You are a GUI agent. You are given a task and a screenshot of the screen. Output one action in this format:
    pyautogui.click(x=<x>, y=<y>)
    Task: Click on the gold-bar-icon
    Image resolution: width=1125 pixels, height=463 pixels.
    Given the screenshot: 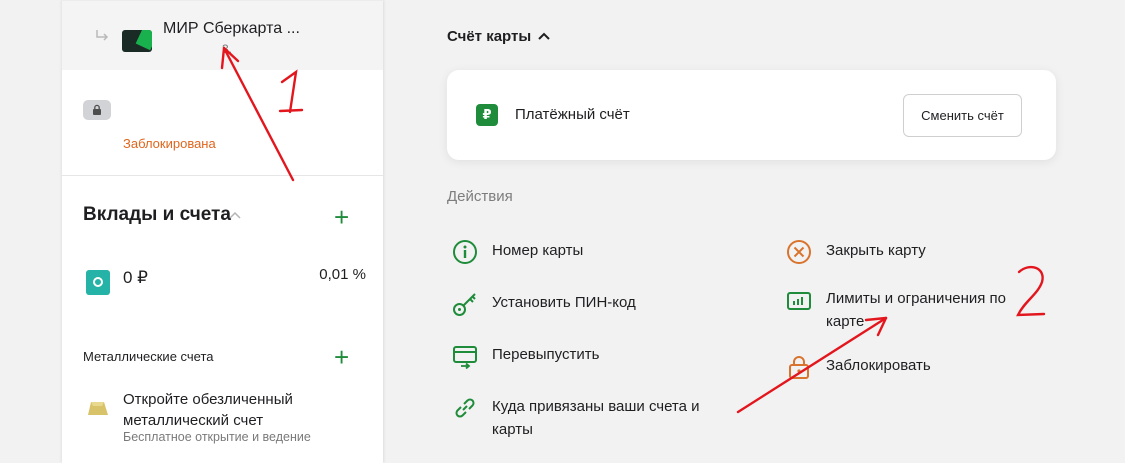 What is the action you would take?
    pyautogui.click(x=98, y=408)
    